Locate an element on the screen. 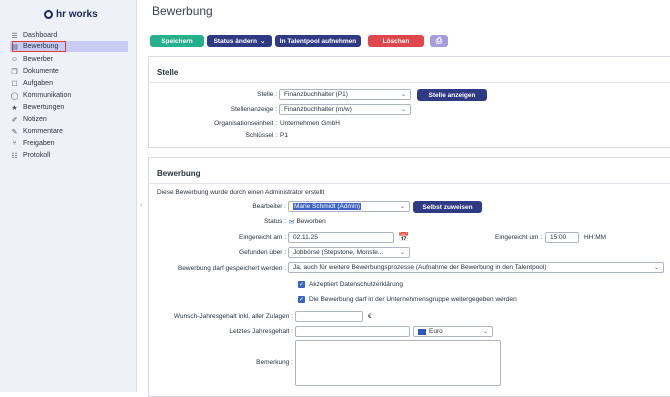  editor-select: Marie Schmidt (Admin) ⌄ is located at coordinates (349, 206).